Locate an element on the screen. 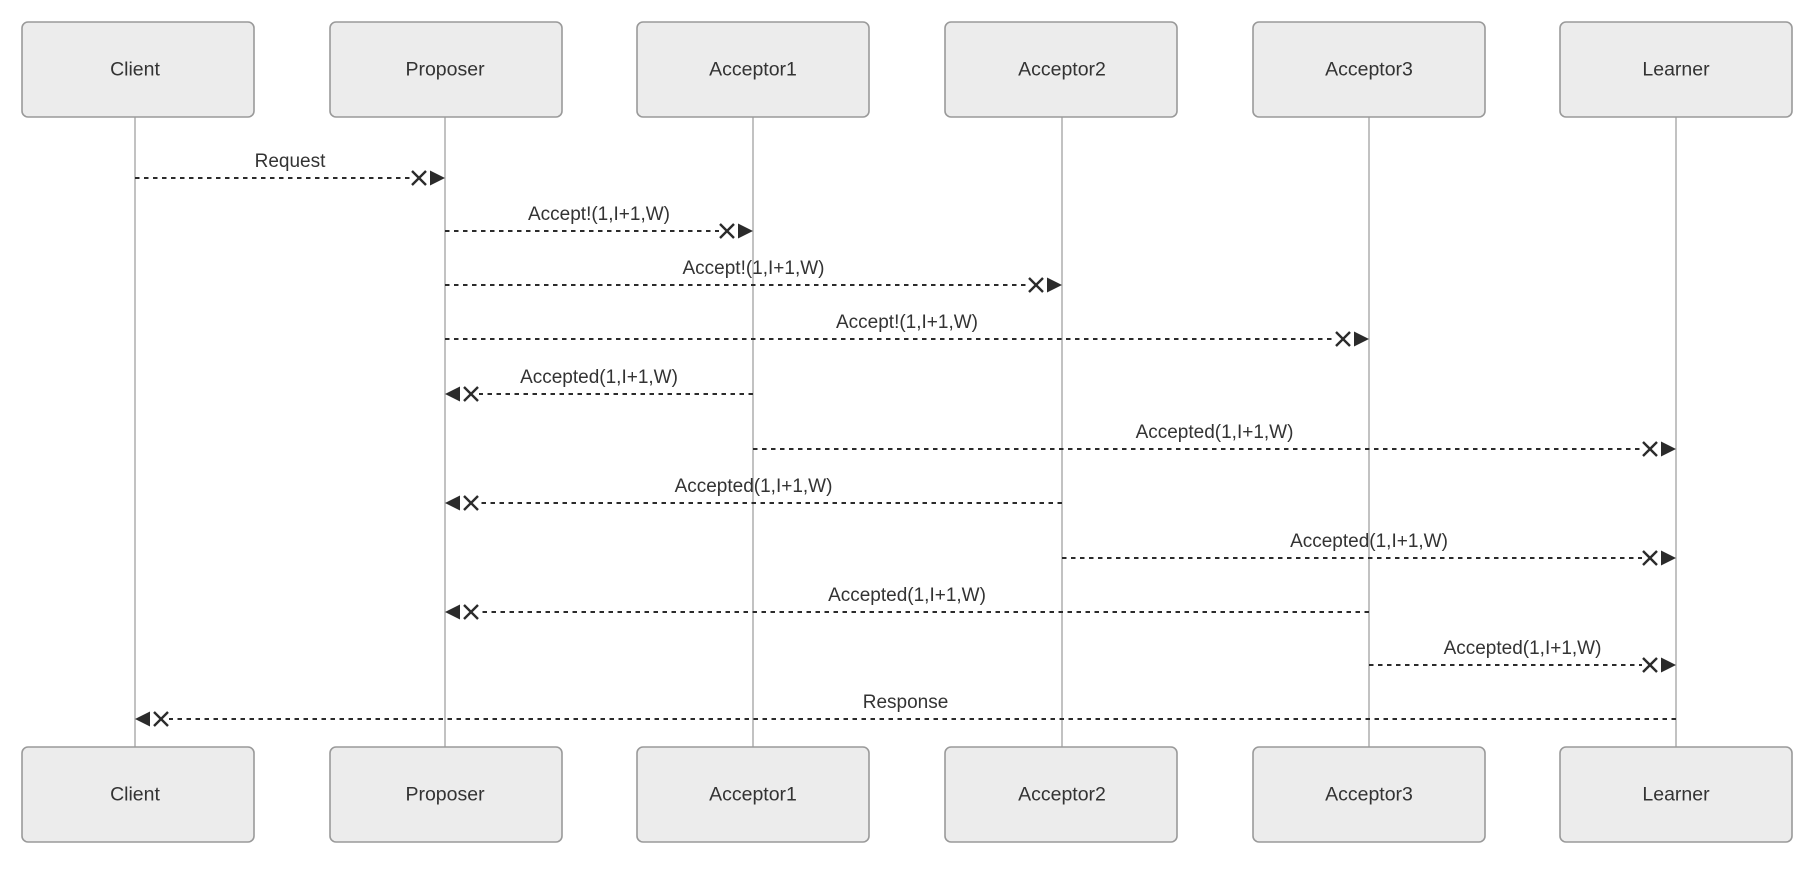  participant-learner-bottom: Learner is located at coordinates (1676, 794).